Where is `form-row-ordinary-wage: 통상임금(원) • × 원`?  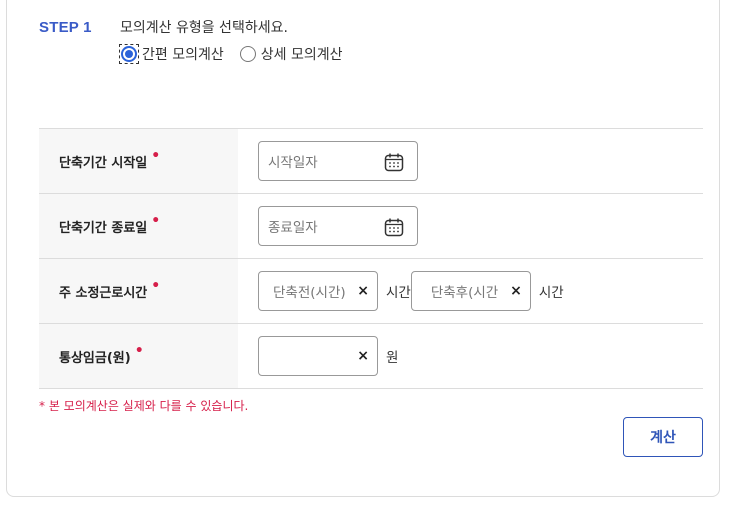 form-row-ordinary-wage: 통상임금(원) • × 원 is located at coordinates (371, 356).